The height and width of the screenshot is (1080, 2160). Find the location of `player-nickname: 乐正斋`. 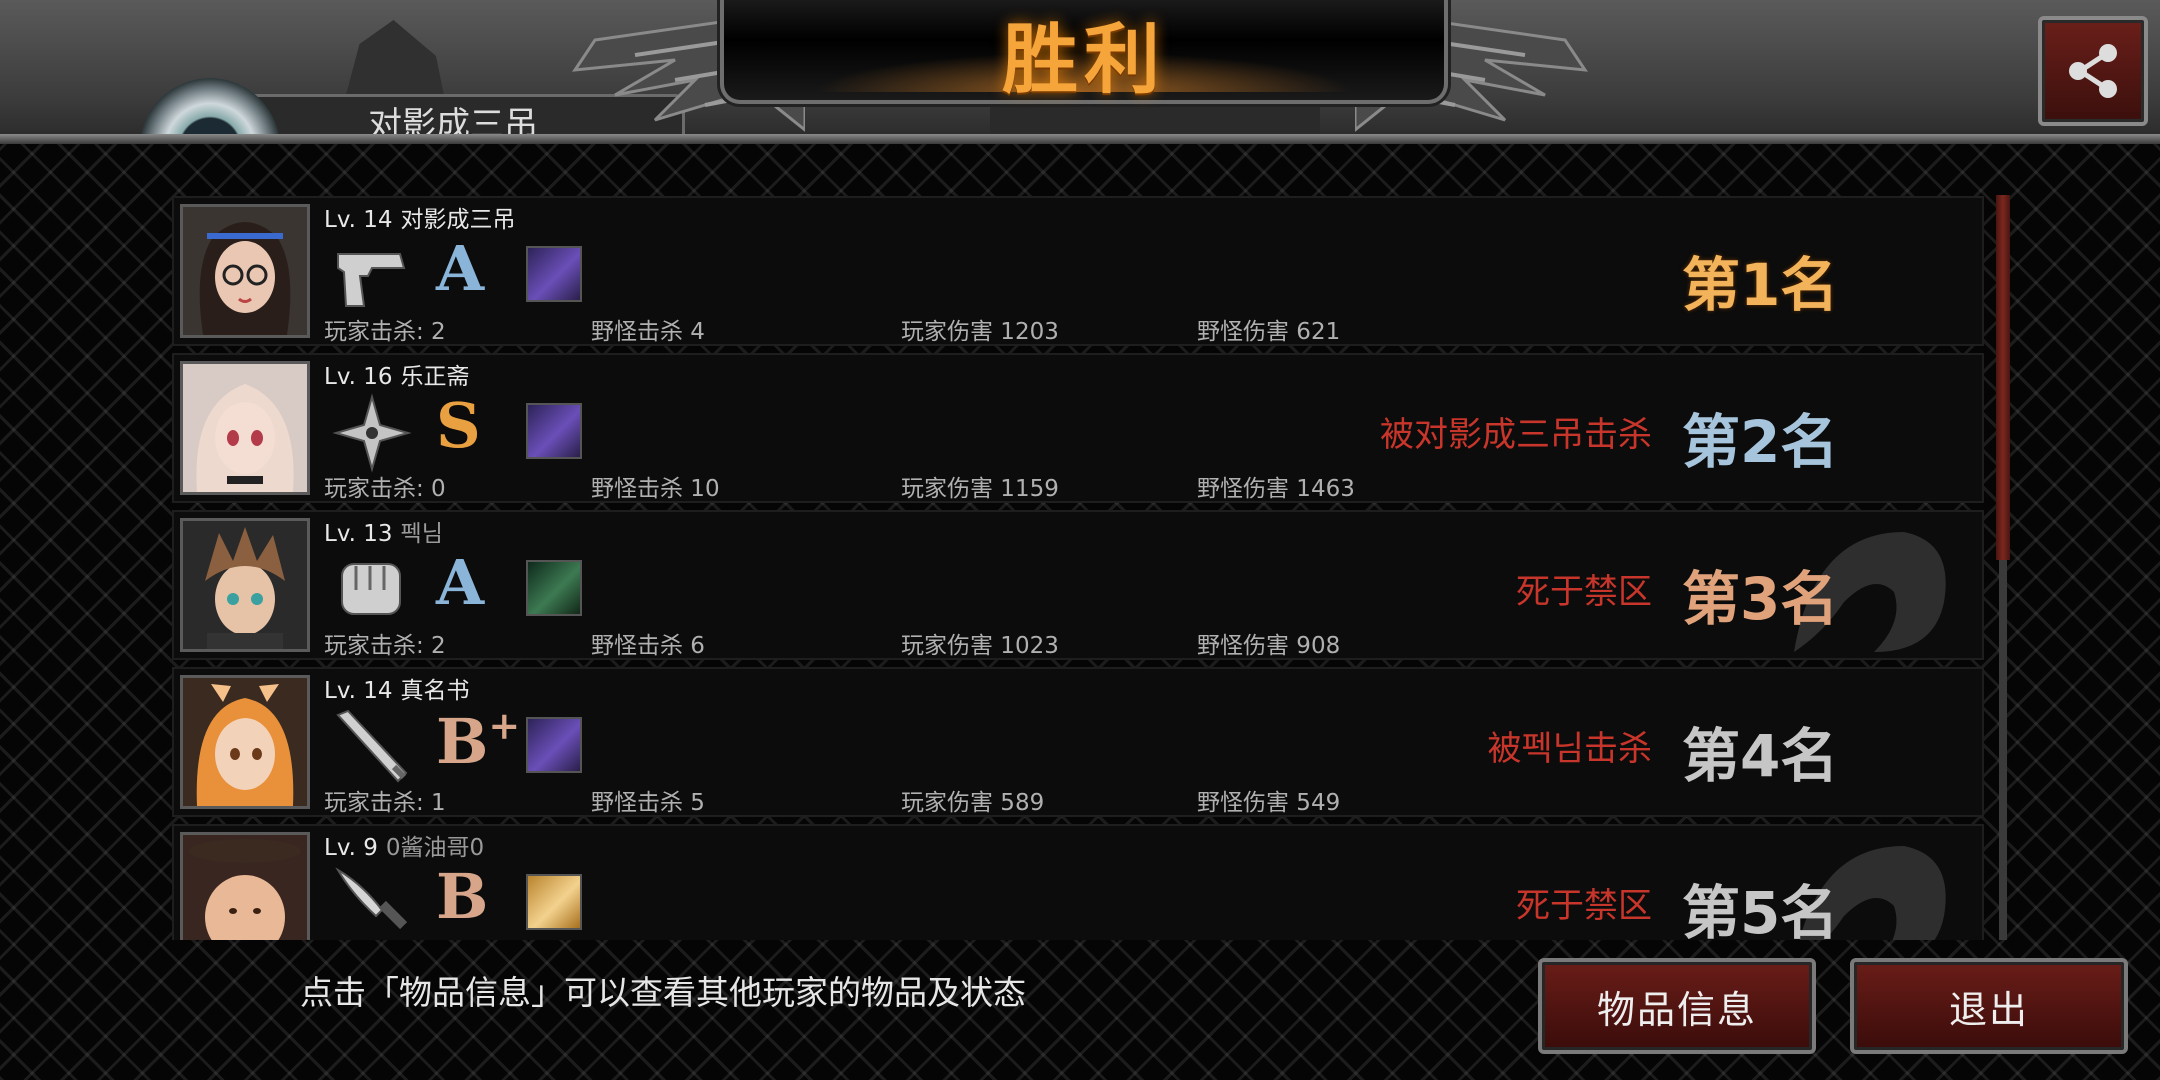

player-nickname: 乐正斋 is located at coordinates (435, 377).